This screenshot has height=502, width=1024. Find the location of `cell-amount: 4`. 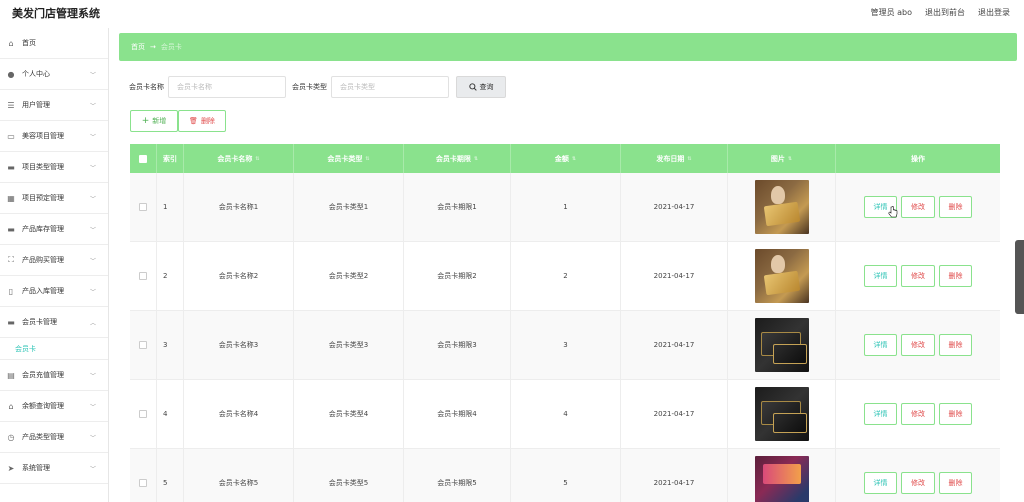

cell-amount: 4 is located at coordinates (566, 414).